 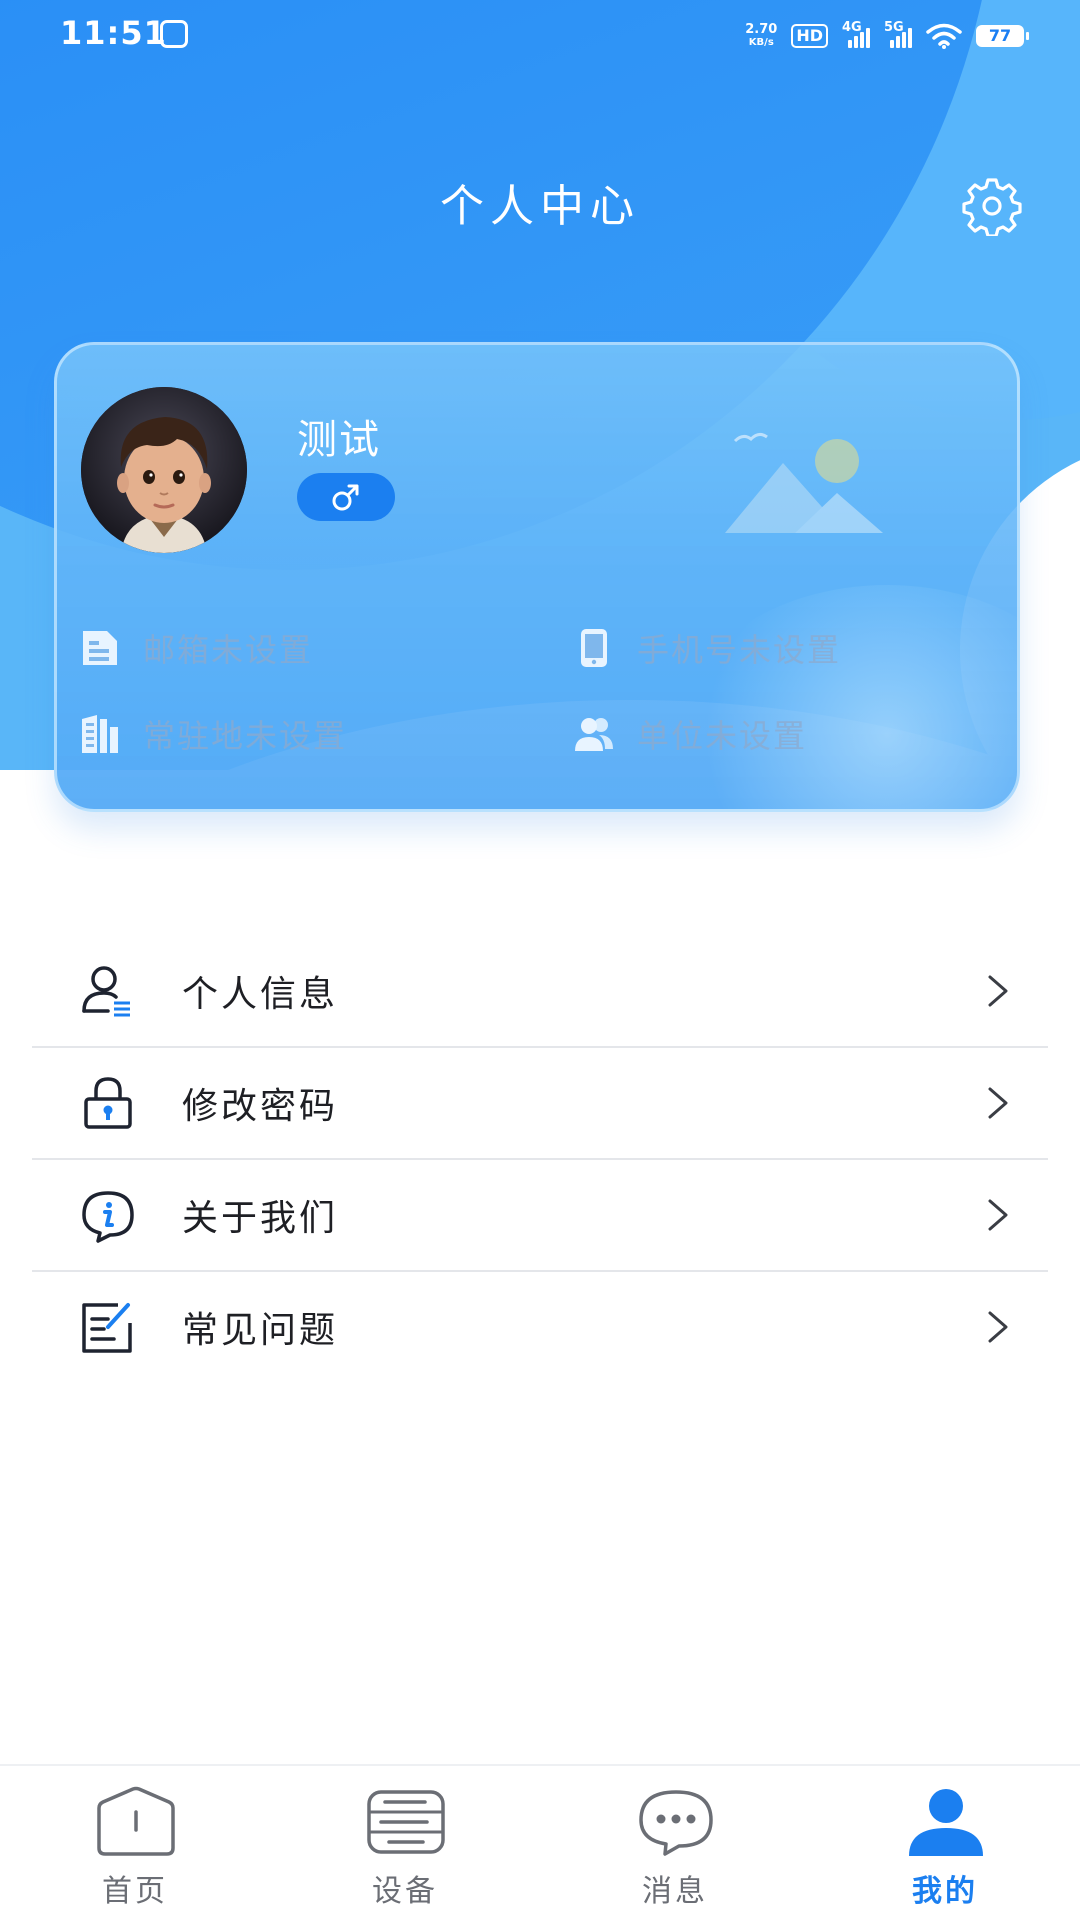 I want to click on faq-edit-icon, so click(x=107, y=1328).